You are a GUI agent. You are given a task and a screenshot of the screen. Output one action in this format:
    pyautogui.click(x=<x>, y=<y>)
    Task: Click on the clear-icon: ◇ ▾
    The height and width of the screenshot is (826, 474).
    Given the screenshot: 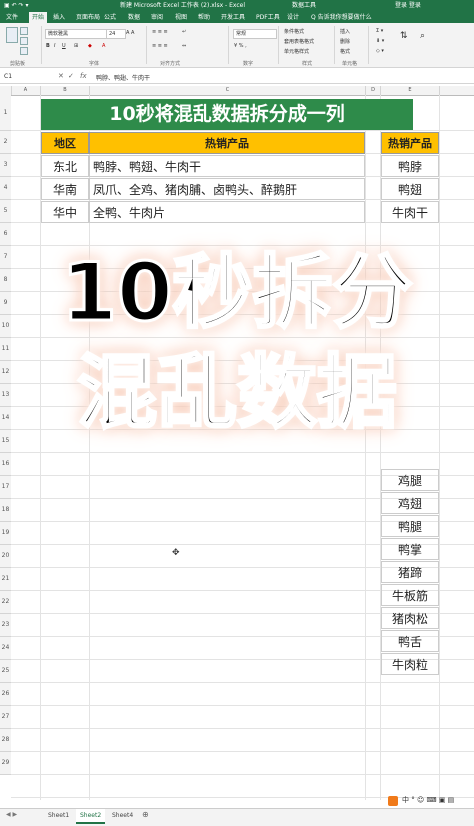 What is the action you would take?
    pyautogui.click(x=380, y=51)
    